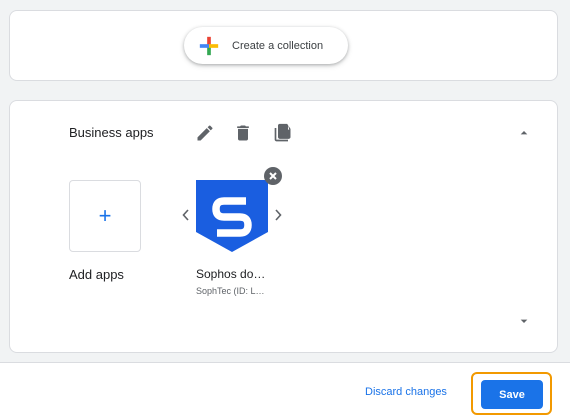 Image resolution: width=570 pixels, height=420 pixels. What do you see at coordinates (111, 132) in the screenshot?
I see `collection-title: Business apps` at bounding box center [111, 132].